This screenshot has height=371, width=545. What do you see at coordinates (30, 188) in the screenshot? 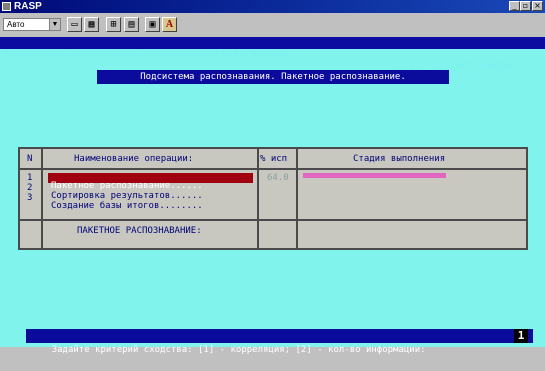
I see `row-number: 2` at bounding box center [30, 188].